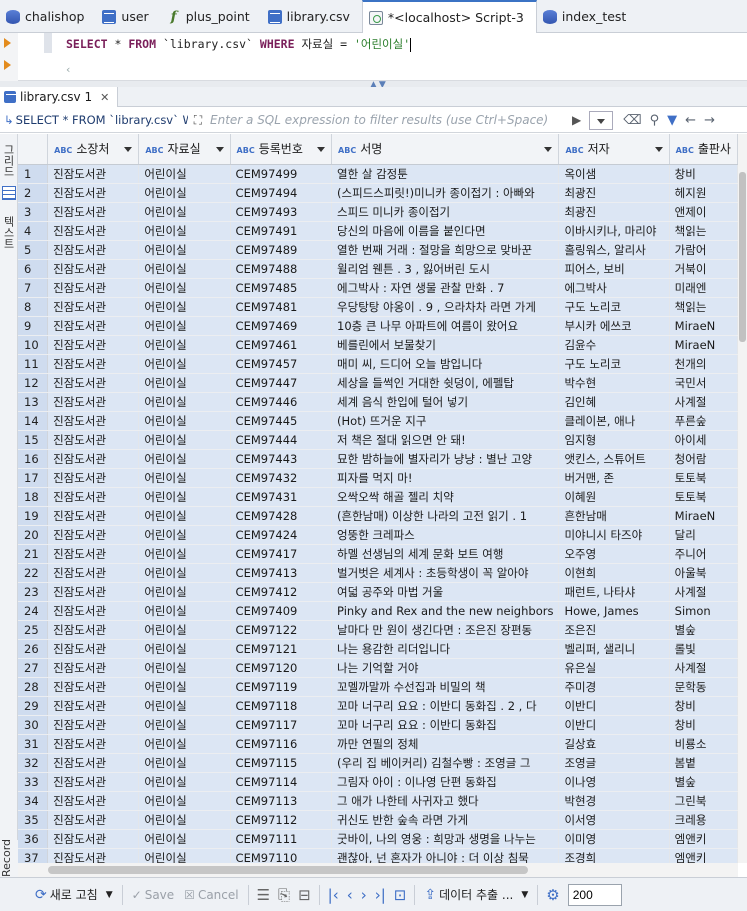  What do you see at coordinates (614, 801) in the screenshot?
I see `table-cell: 박현경` at bounding box center [614, 801].